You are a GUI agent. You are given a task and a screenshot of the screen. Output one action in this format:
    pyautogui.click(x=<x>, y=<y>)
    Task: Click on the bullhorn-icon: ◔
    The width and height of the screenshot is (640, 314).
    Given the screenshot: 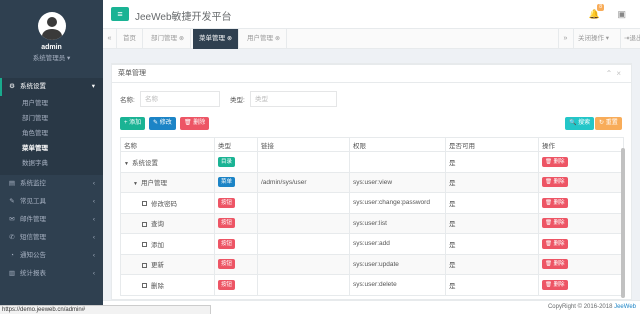 What is the action you would take?
    pyautogui.click(x=12, y=255)
    